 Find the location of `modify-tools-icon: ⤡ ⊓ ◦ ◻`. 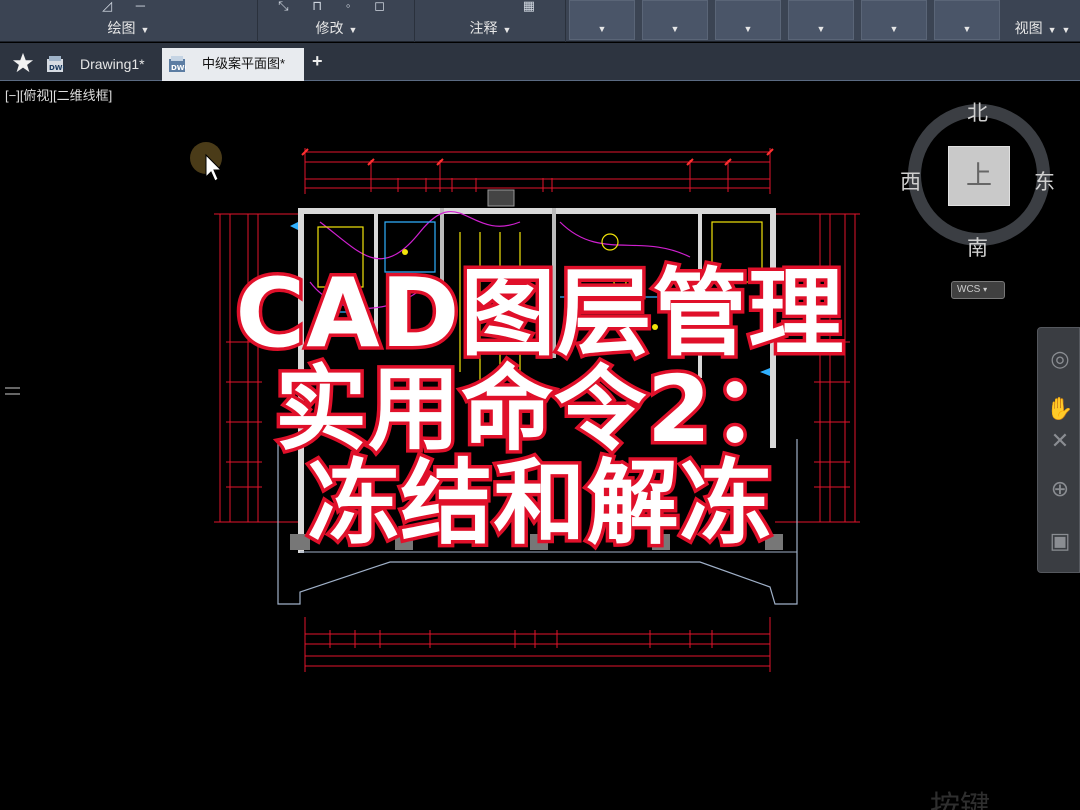

modify-tools-icon: ⤡ ⊓ ◦ ◻ is located at coordinates (336, 7).